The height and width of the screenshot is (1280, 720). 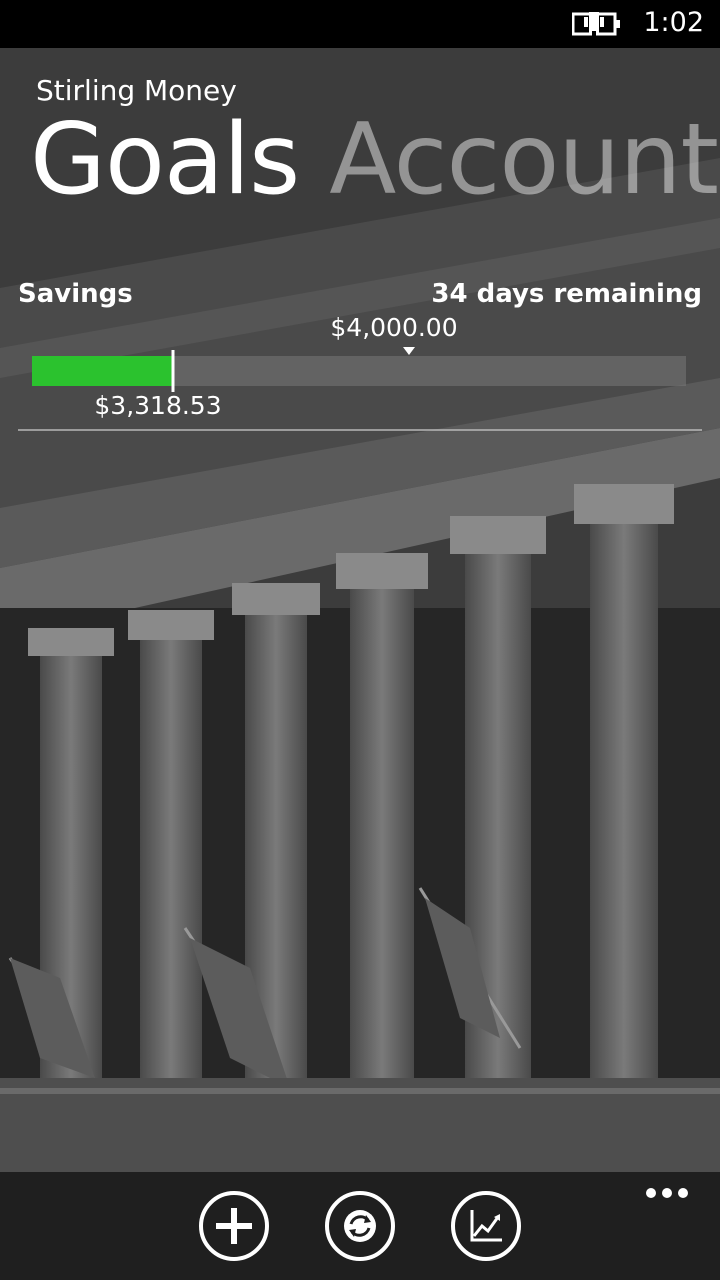 What do you see at coordinates (359, 371) in the screenshot?
I see `goal-progress-bar` at bounding box center [359, 371].